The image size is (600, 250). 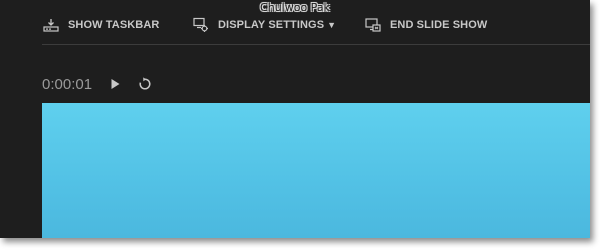 I want to click on show-taskbar-button: SHOW TASKBAR, so click(x=100, y=25).